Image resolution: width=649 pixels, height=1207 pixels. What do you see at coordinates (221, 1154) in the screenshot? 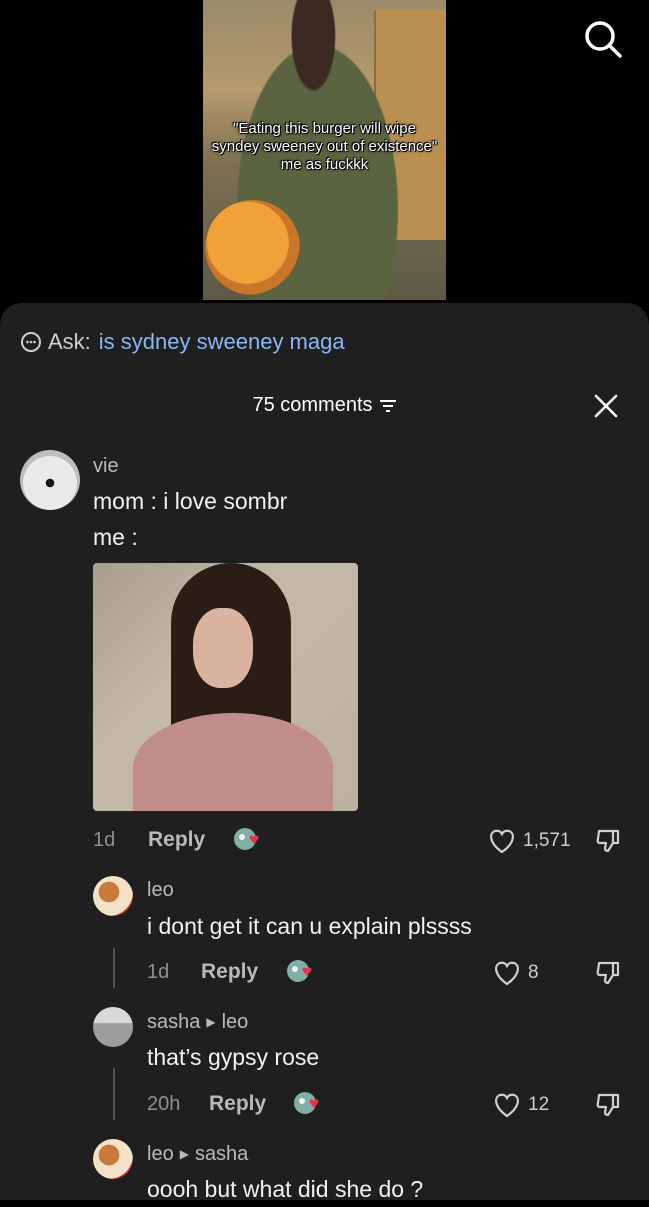
I see `reply-to-username: sasha` at bounding box center [221, 1154].